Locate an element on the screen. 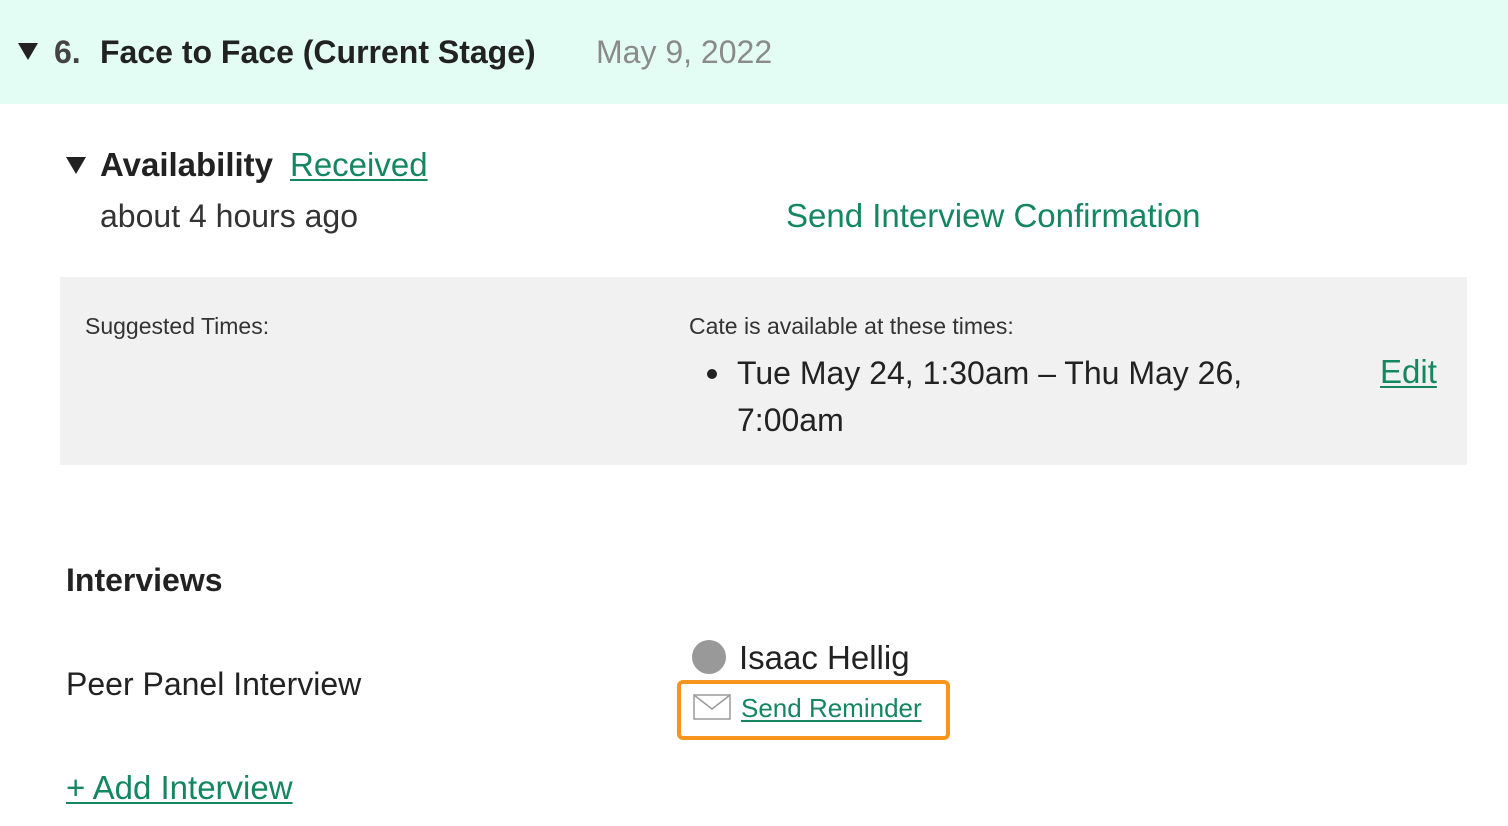  interviews-heading: Interviews is located at coordinates (144, 580).